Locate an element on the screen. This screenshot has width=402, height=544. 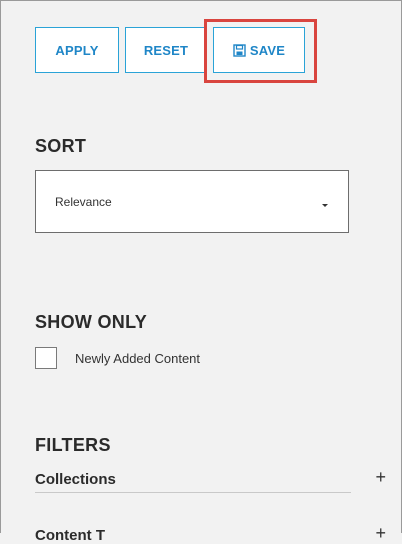
filter-content-type: Content T is located at coordinates (70, 535).